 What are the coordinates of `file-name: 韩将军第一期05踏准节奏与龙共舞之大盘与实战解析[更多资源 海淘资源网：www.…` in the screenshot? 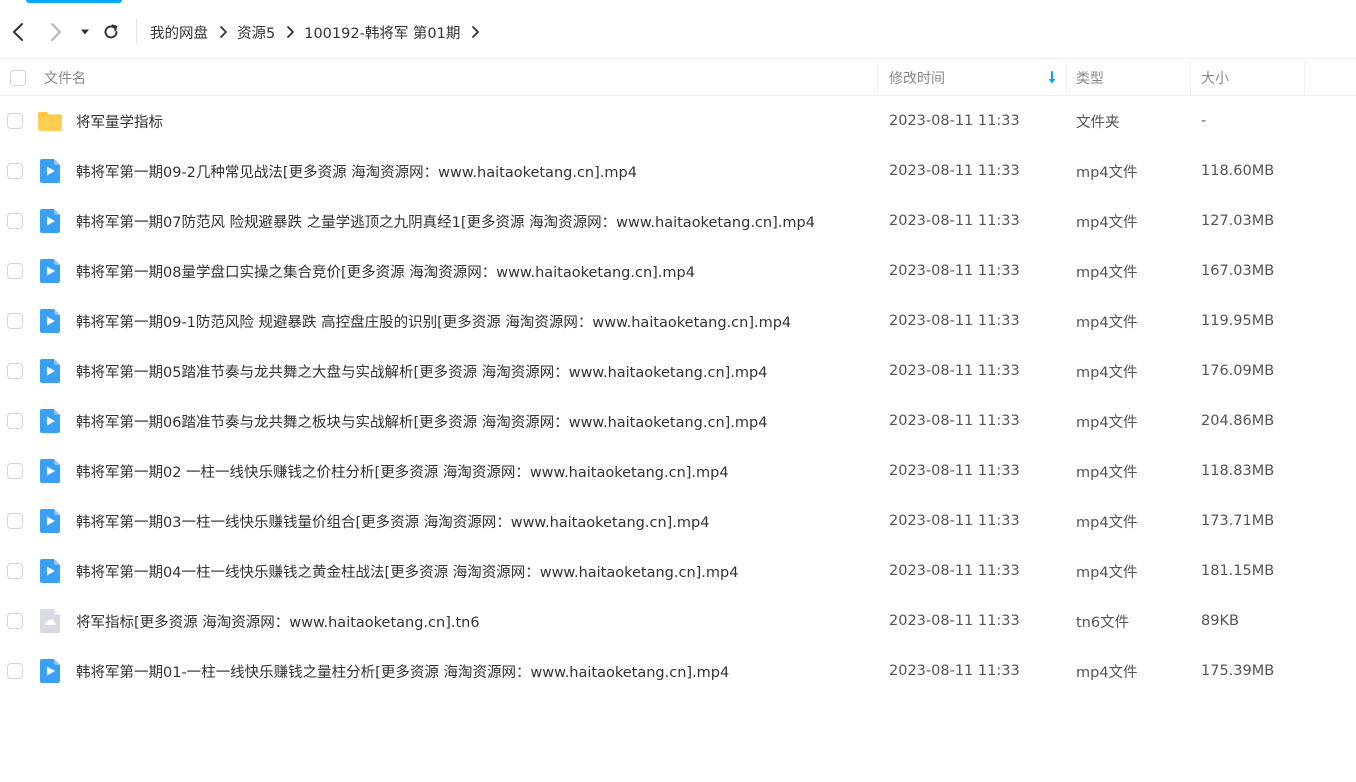 It's located at (421, 371).